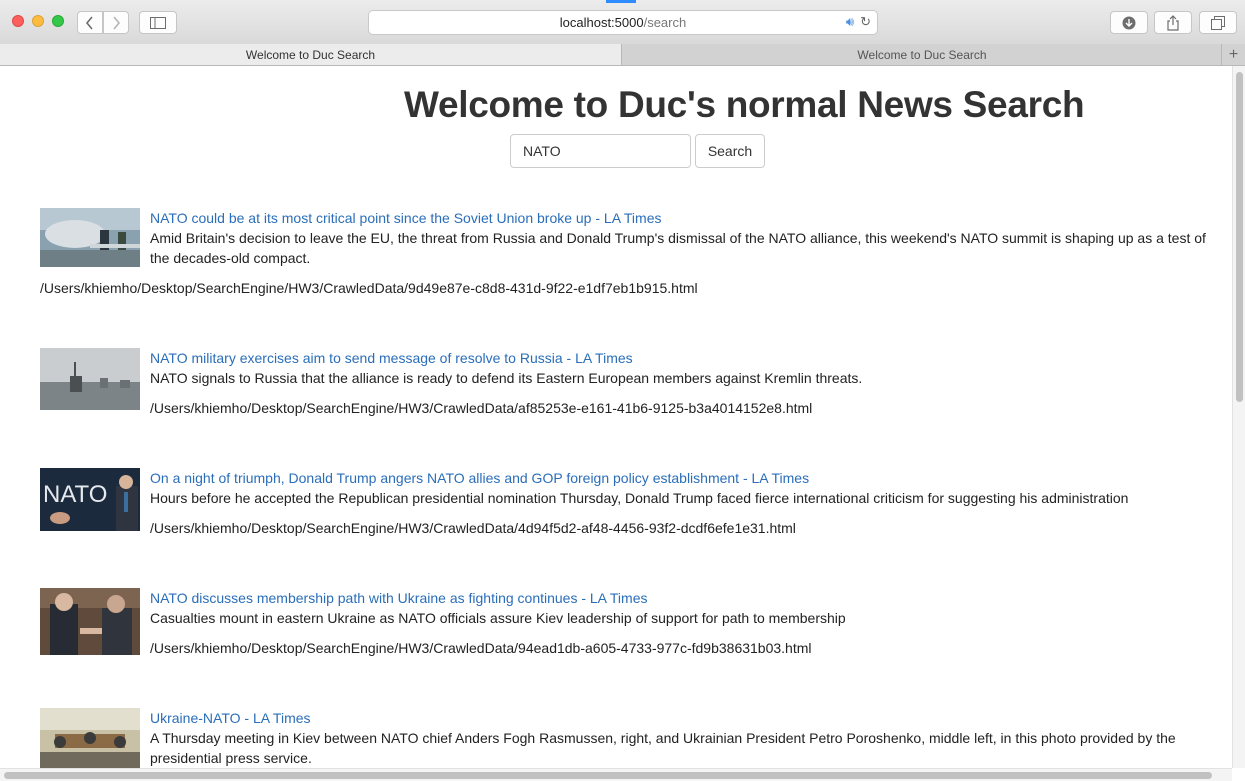 The image size is (1245, 781). I want to click on share-button, so click(1173, 22).